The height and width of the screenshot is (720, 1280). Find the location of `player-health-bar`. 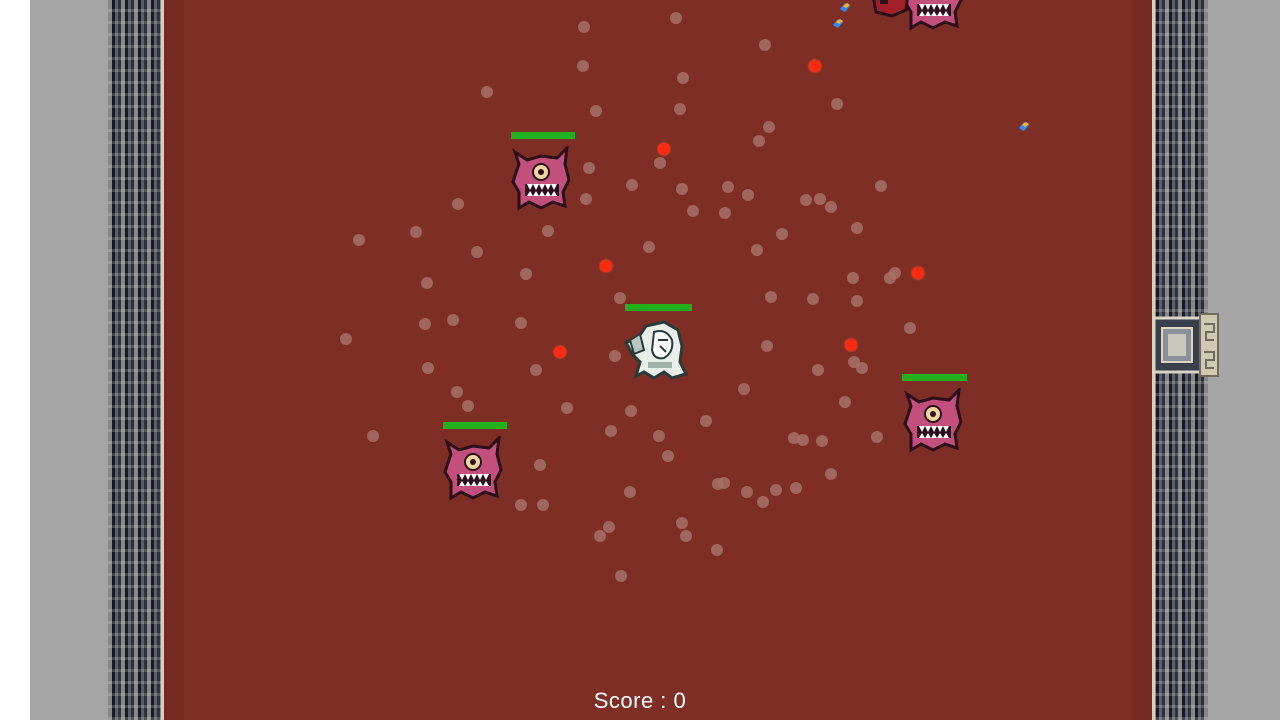

player-health-bar is located at coordinates (658, 307).